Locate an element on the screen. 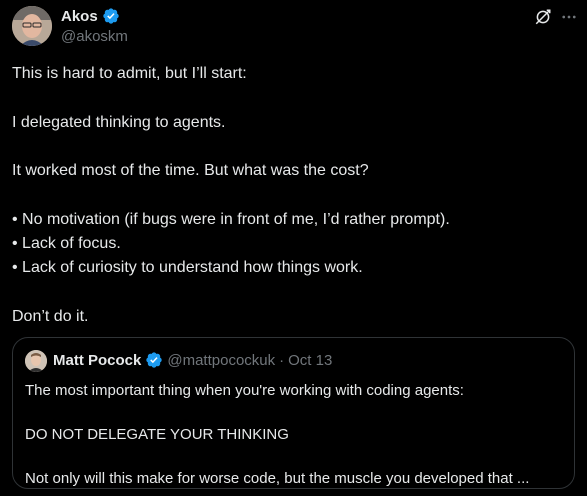  author-avatar-image is located at coordinates (32, 26).